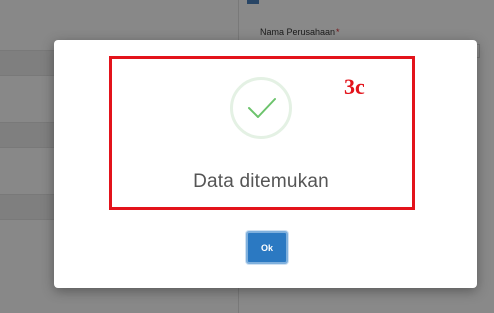 Image resolution: width=494 pixels, height=313 pixels. What do you see at coordinates (354, 86) in the screenshot?
I see `annotation-label: 3c` at bounding box center [354, 86].